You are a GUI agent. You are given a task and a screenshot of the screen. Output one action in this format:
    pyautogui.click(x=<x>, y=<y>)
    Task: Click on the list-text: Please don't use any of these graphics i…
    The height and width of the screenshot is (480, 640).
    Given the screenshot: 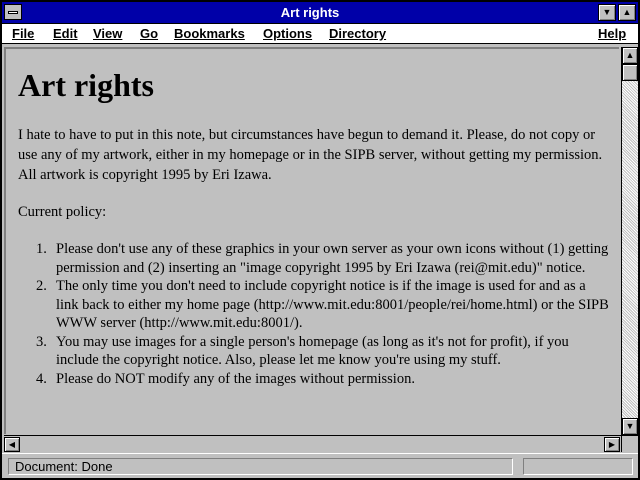 What is the action you would take?
    pyautogui.click(x=332, y=258)
    